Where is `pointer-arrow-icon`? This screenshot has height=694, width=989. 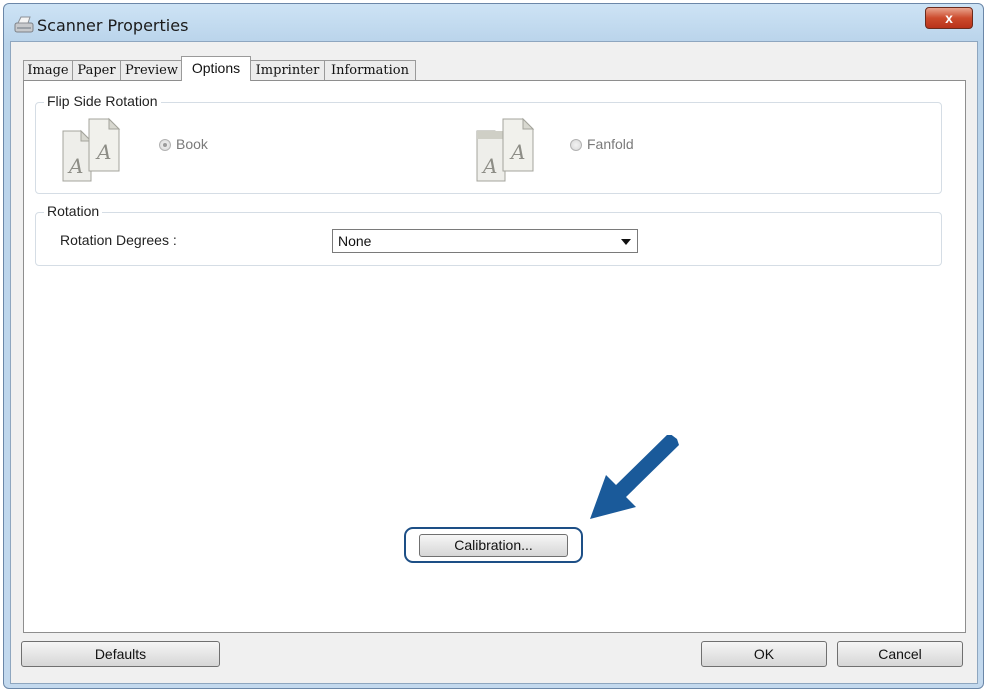
pointer-arrow-icon is located at coordinates (634, 477).